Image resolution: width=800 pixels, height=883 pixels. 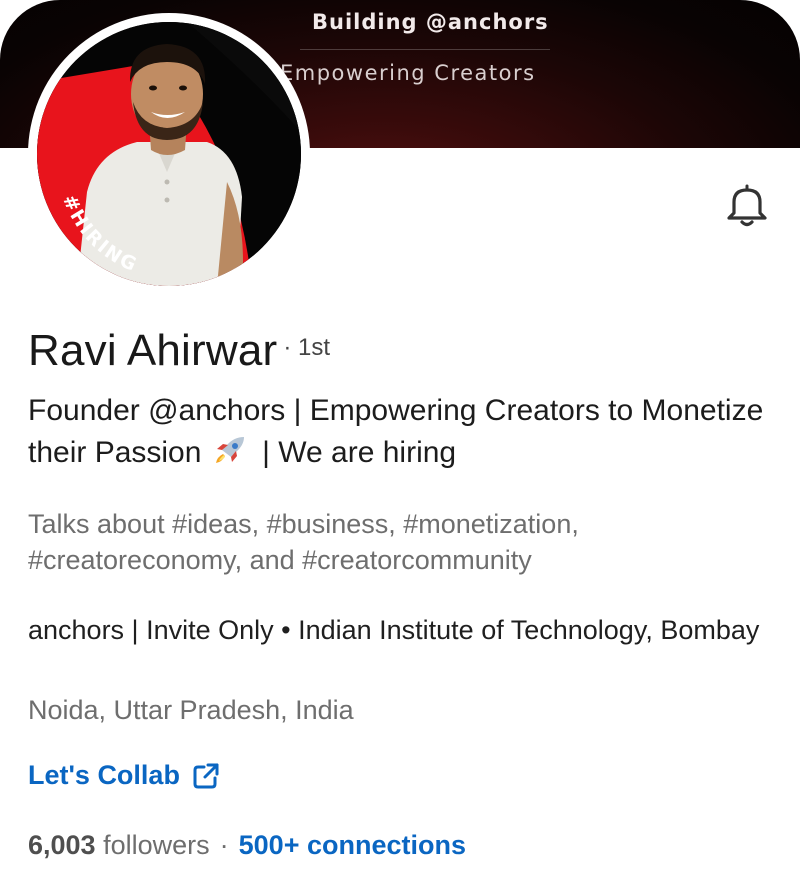 I want to click on avatar: #HIRING, so click(x=169, y=154).